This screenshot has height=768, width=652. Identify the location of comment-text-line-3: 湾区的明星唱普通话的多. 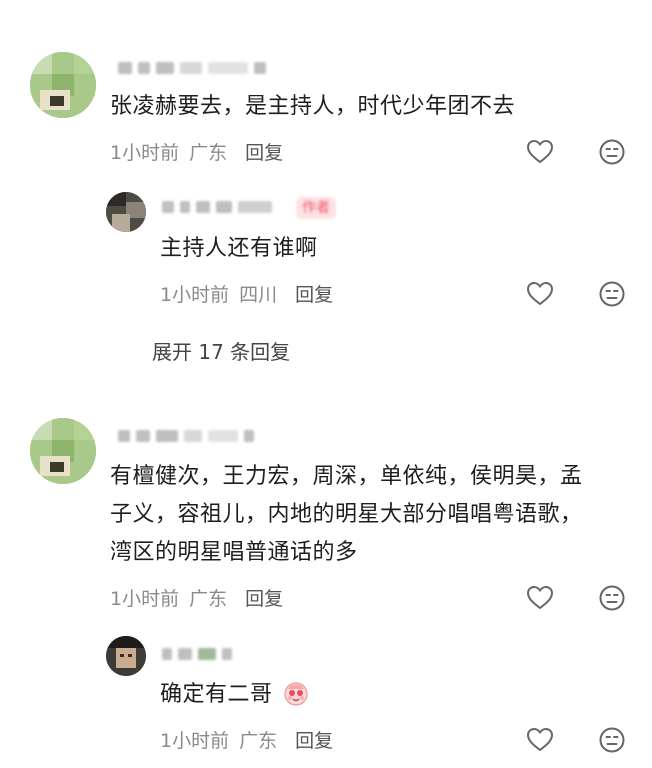
(234, 552).